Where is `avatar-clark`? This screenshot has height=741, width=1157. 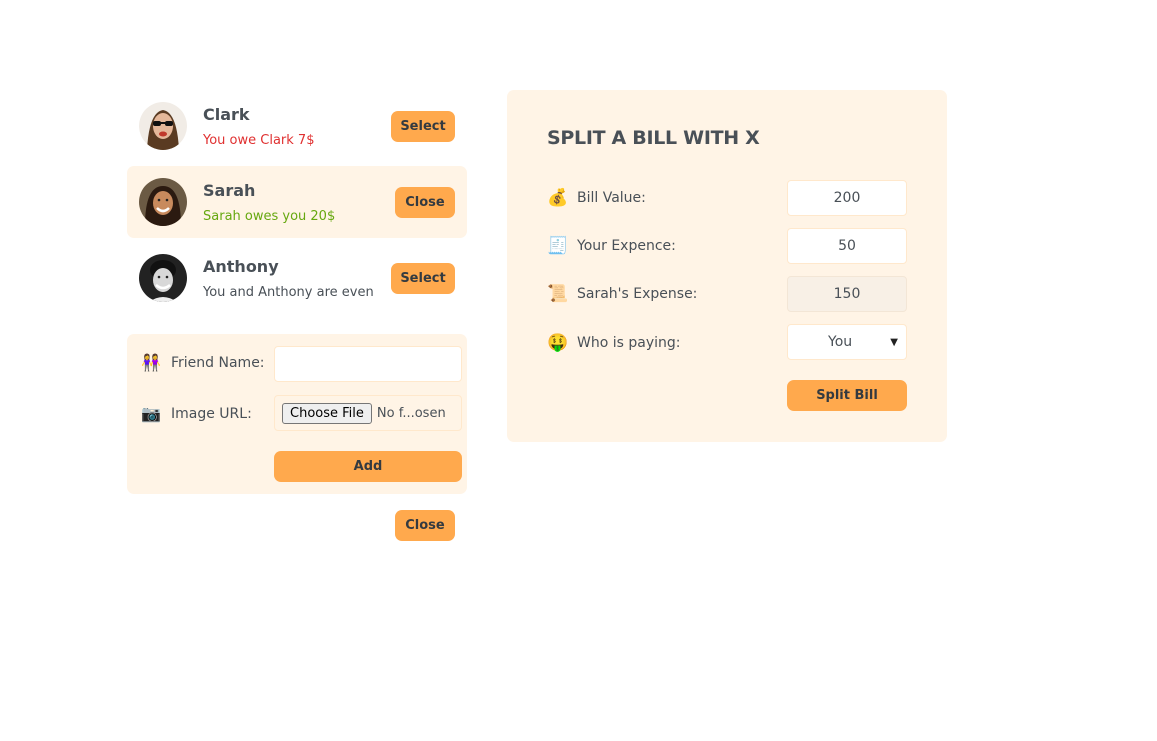
avatar-clark is located at coordinates (163, 126).